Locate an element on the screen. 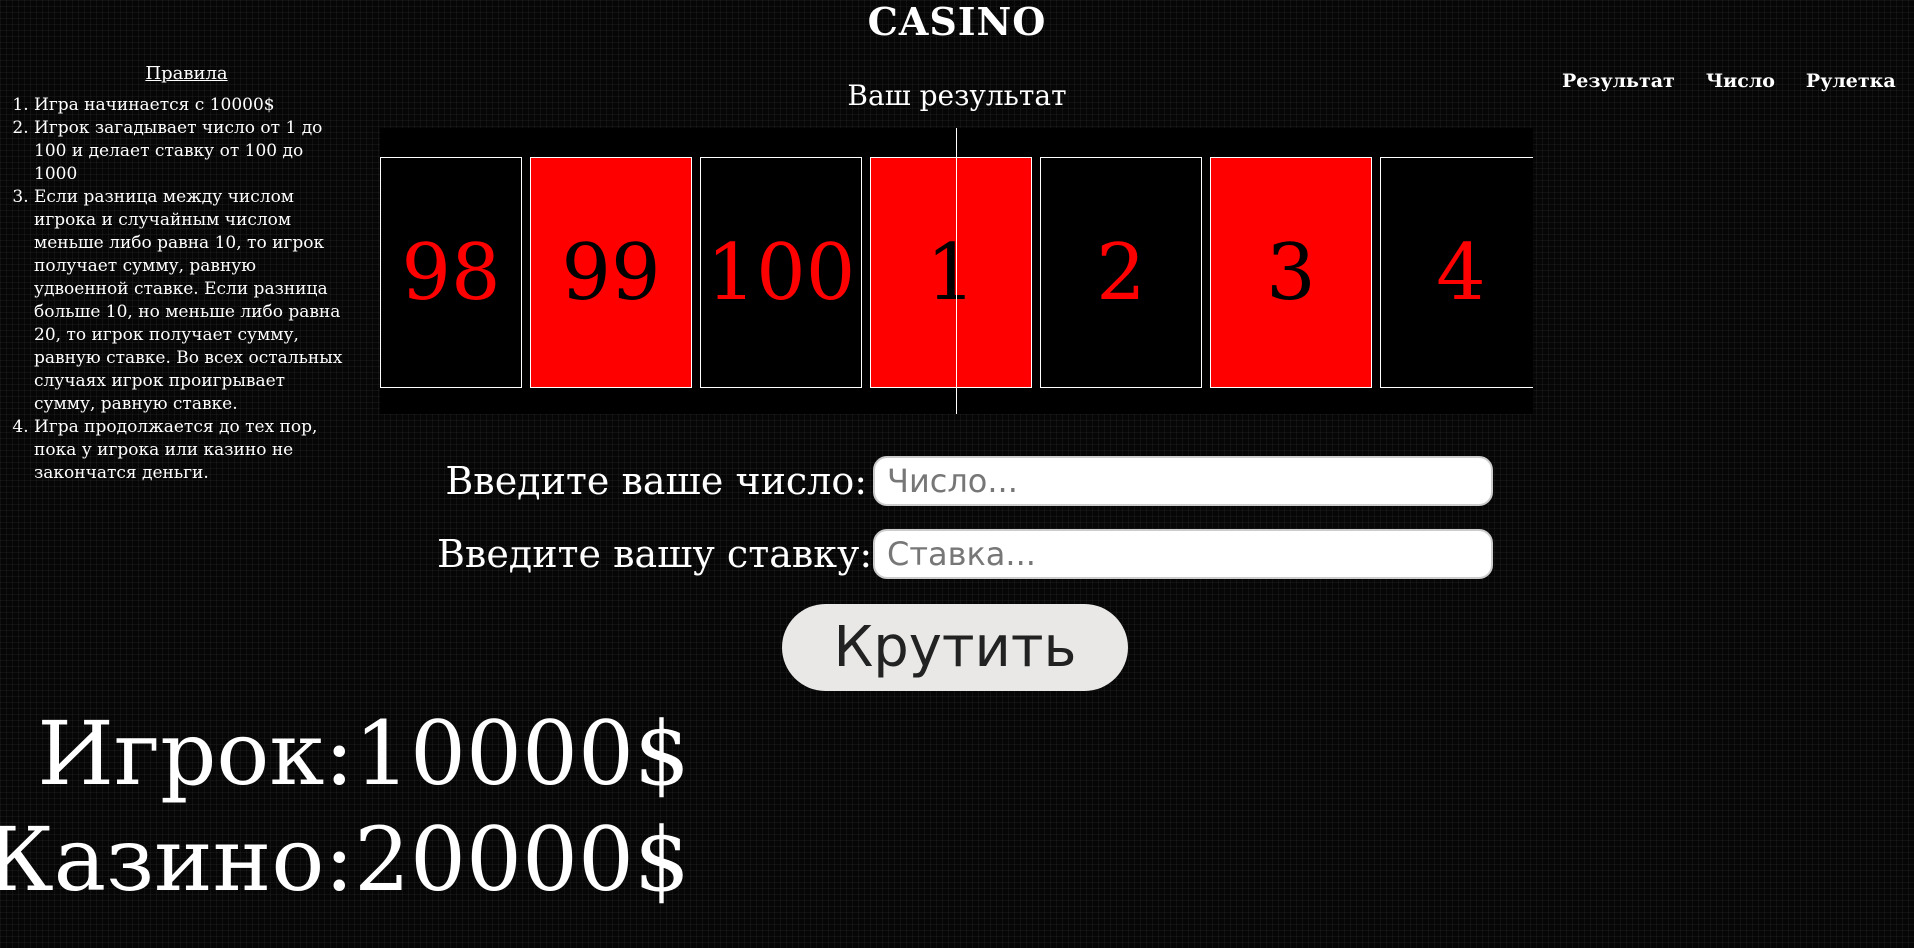 This screenshot has height=948, width=1914. casino-value: 20000$ is located at coordinates (522, 859).